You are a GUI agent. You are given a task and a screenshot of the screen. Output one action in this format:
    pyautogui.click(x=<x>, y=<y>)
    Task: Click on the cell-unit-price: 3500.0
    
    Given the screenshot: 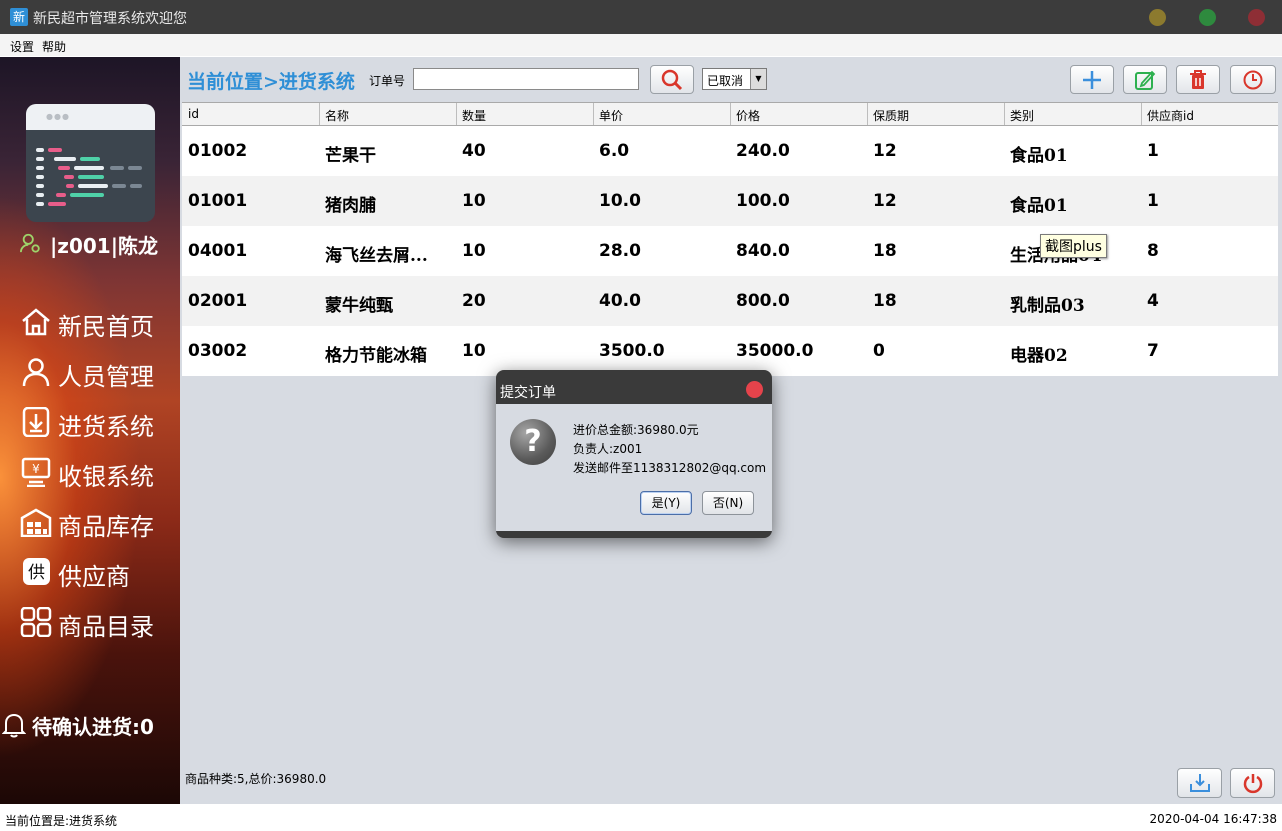 What is the action you would take?
    pyautogui.click(x=632, y=351)
    